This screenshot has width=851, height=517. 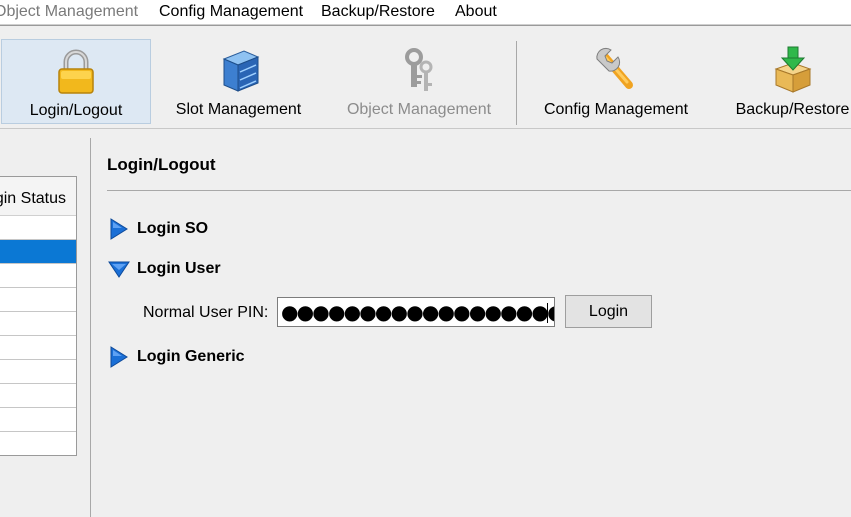 I want to click on toolbar-login-logout-button: Login/Logout, so click(x=76, y=81).